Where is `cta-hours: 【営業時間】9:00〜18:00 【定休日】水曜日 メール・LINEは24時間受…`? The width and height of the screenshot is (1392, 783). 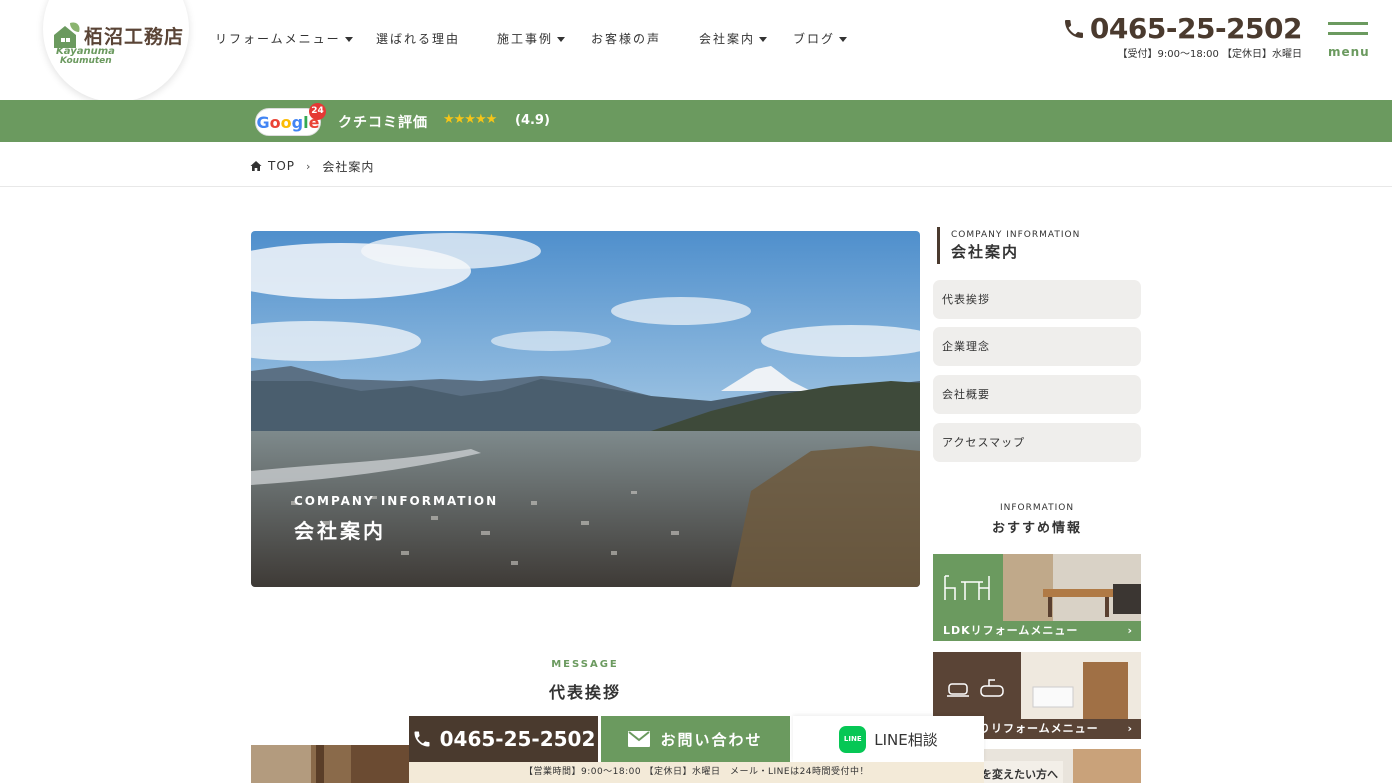
cta-hours: 【営業時間】9:00〜18:00 【定休日】水曜日 メール・LINEは24時間受… is located at coordinates (696, 772).